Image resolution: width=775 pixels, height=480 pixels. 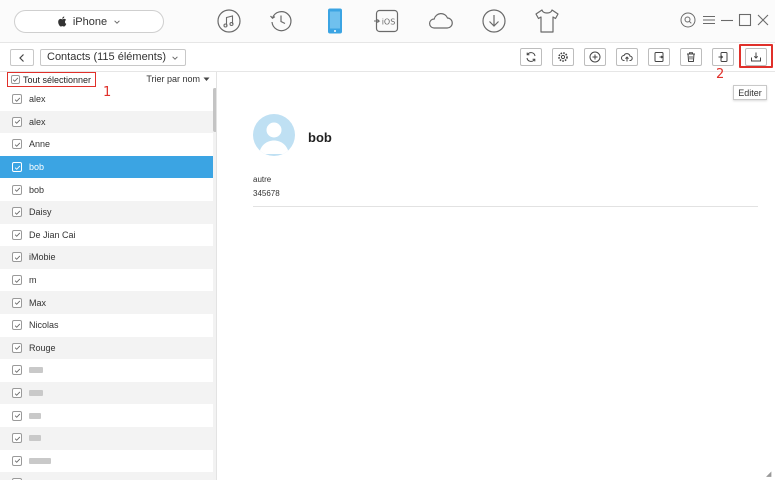 What do you see at coordinates (206, 79) in the screenshot?
I see `caret-down-icon` at bounding box center [206, 79].